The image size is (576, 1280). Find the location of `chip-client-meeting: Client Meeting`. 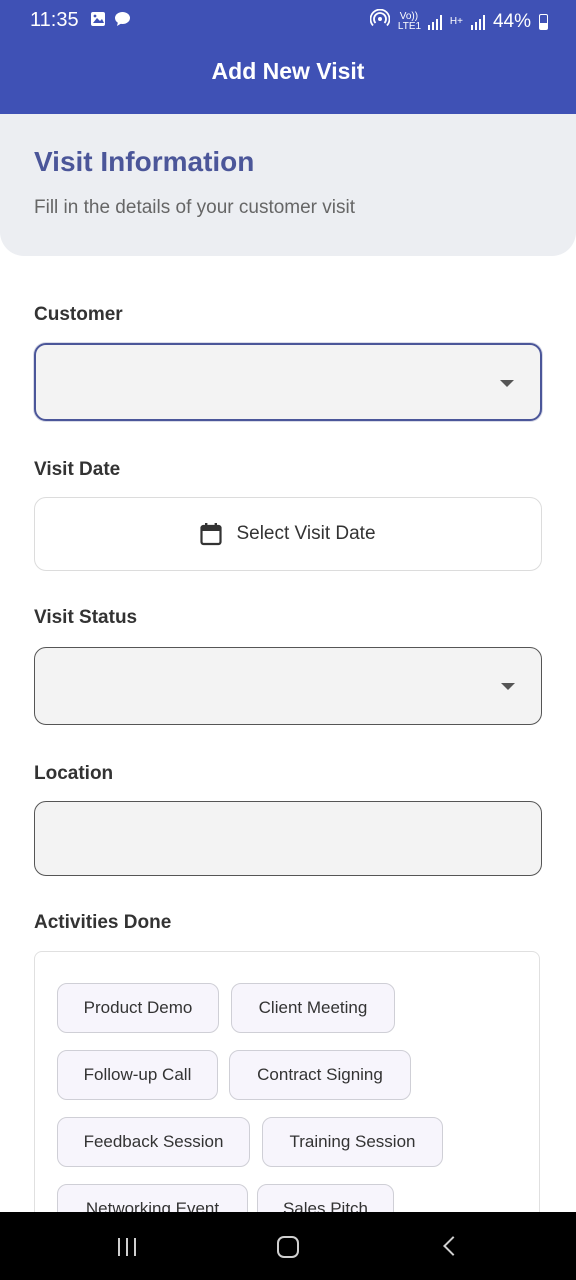

chip-client-meeting: Client Meeting is located at coordinates (313, 1008).